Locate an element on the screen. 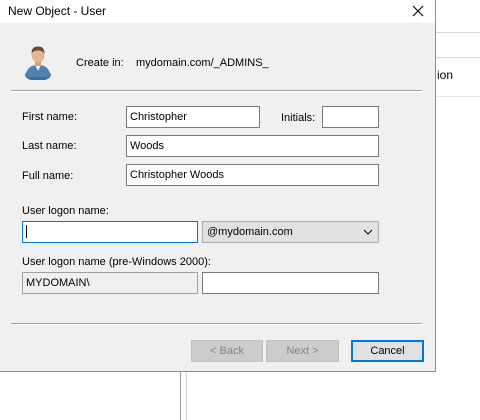 The image size is (480, 420). background-pane-border is located at coordinates (458, 96).